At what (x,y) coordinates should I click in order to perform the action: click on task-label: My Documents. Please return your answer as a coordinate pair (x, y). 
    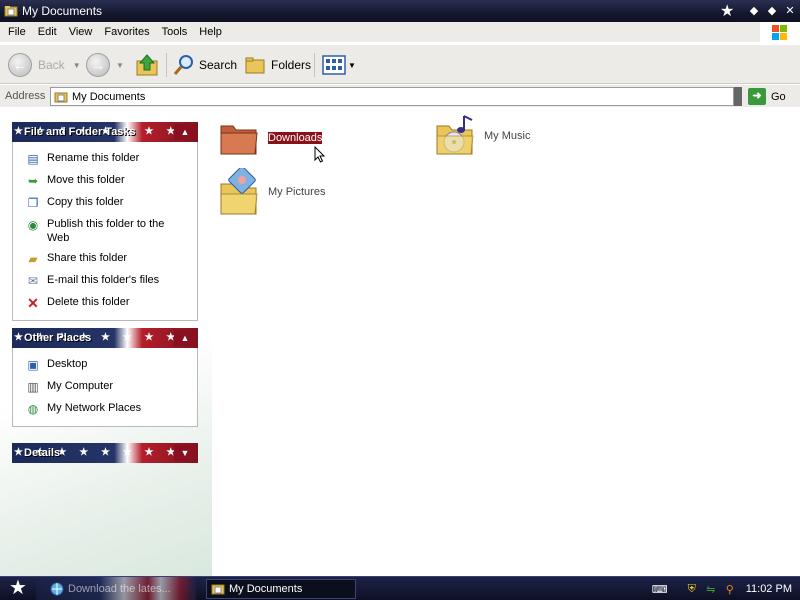
    Looking at the image, I should click on (266, 589).